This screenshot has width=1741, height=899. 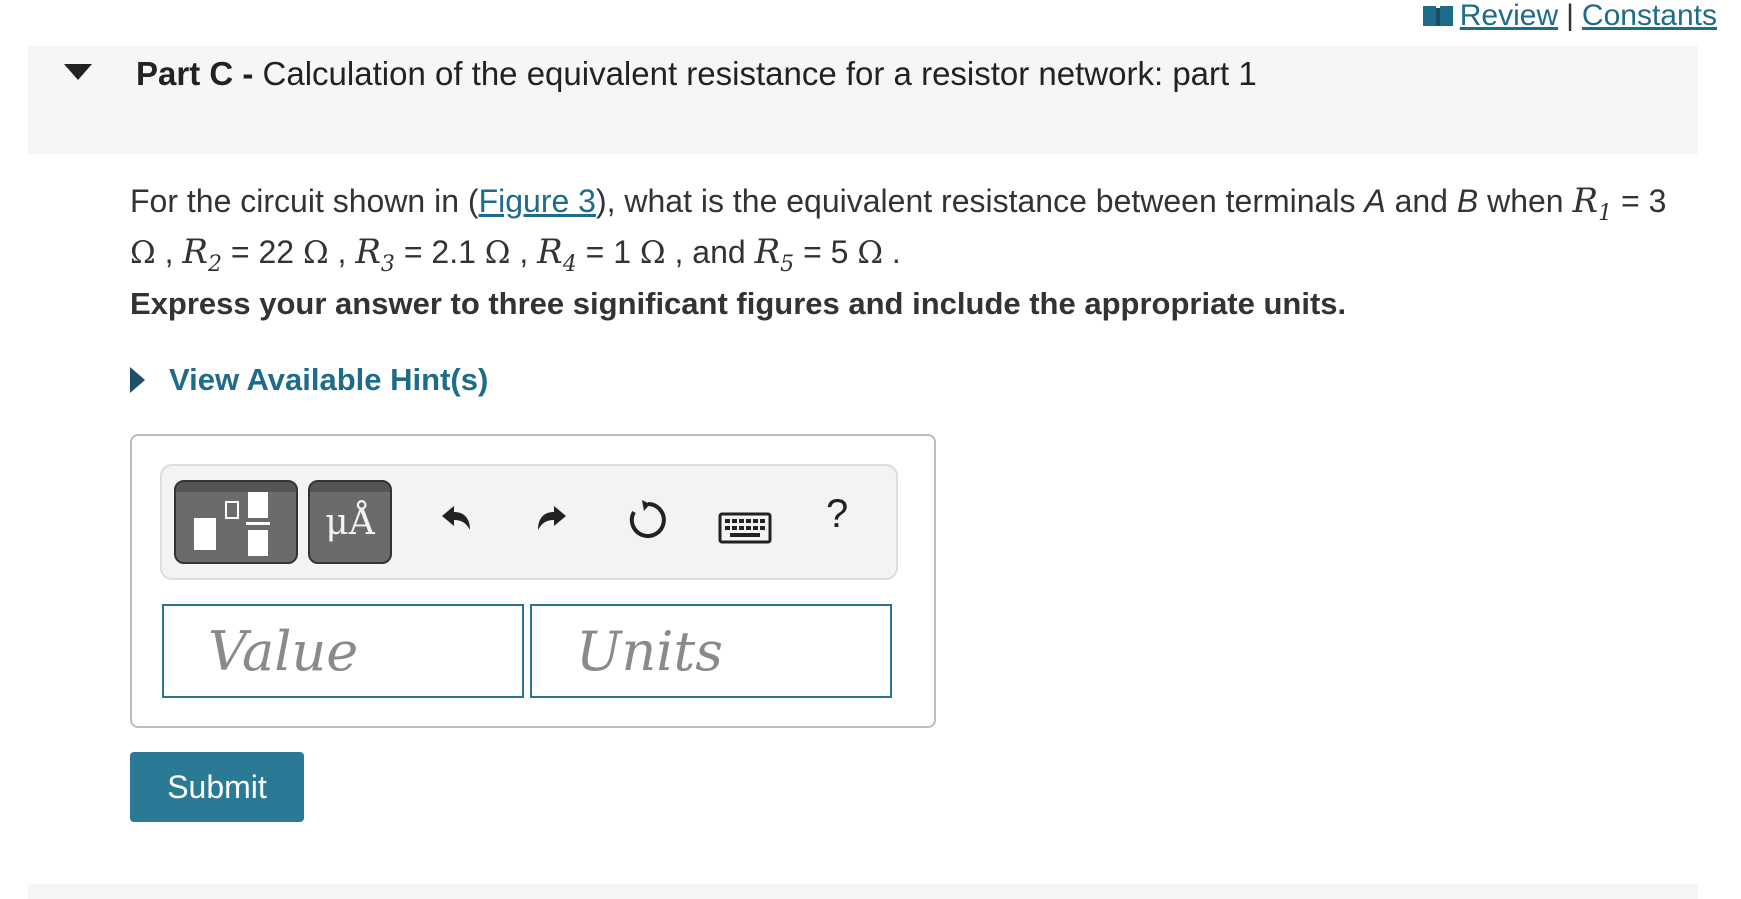 What do you see at coordinates (137, 380) in the screenshot?
I see `expand-caret-icon` at bounding box center [137, 380].